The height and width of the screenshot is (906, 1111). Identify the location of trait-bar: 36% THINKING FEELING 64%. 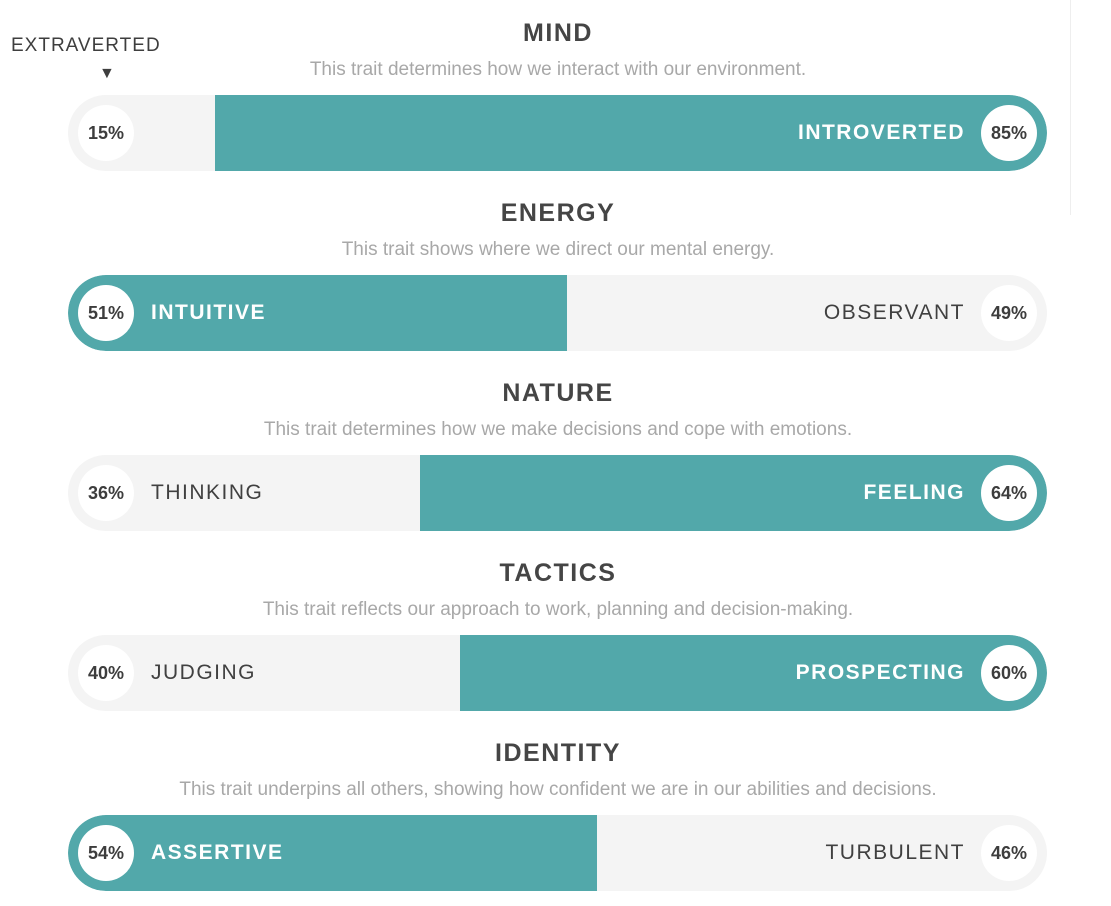
(557, 493).